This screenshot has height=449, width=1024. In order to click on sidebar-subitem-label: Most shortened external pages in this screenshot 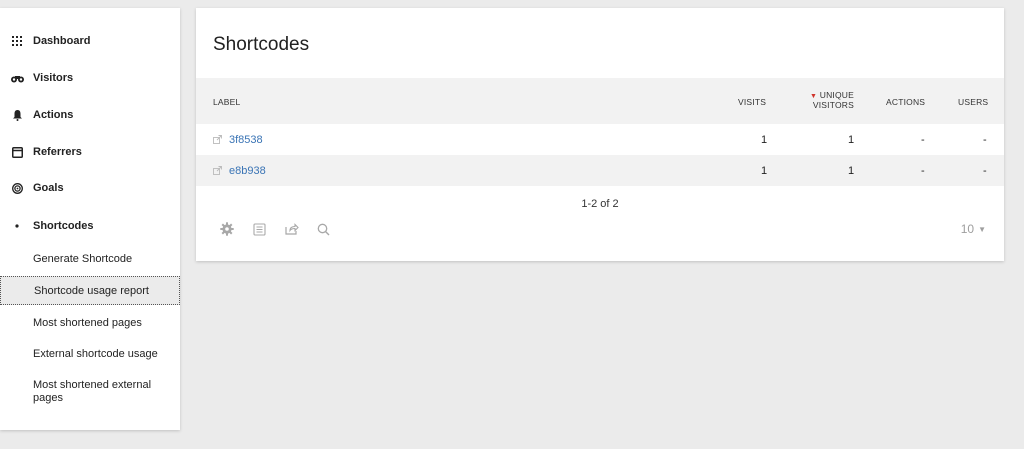, I will do `click(92, 391)`.